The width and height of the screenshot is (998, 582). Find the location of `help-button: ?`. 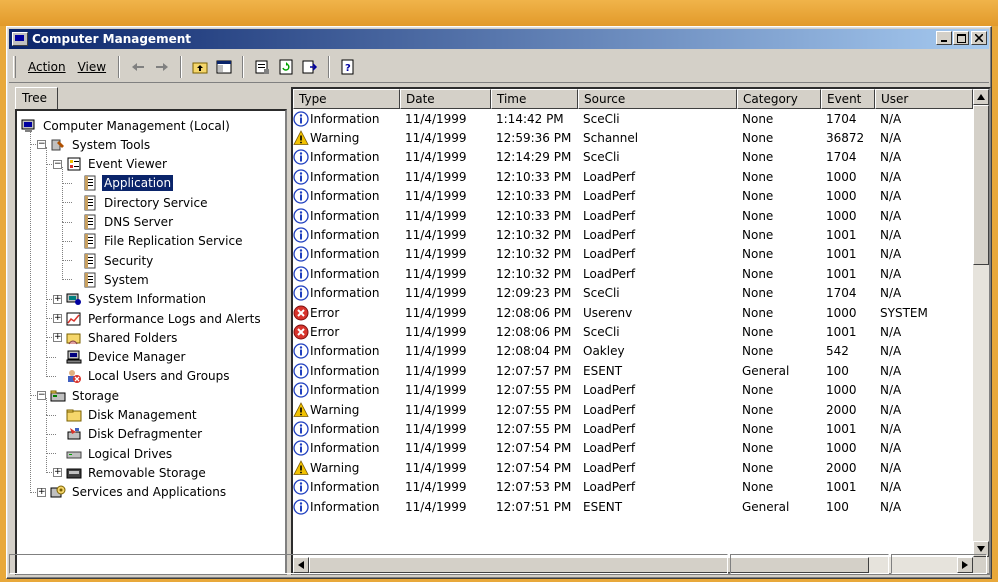

help-button: ? is located at coordinates (348, 67).